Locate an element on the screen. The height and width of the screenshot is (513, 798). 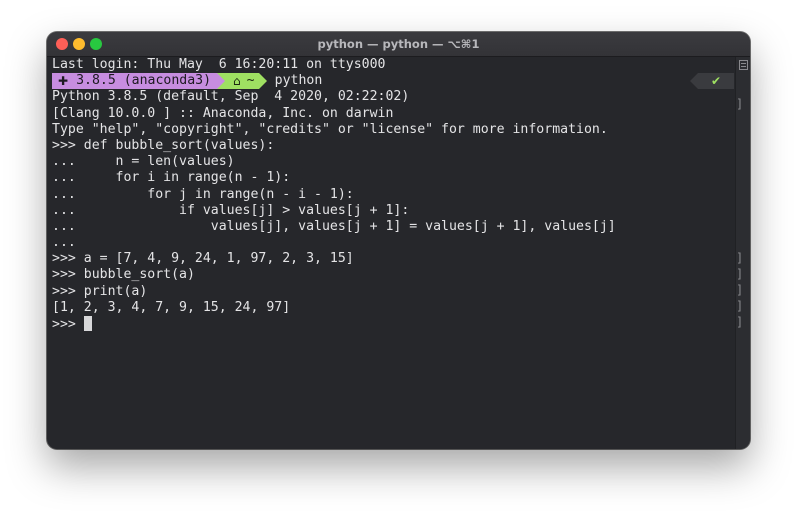
repl-input-line: ... n = len(values) is located at coordinates (143, 162).